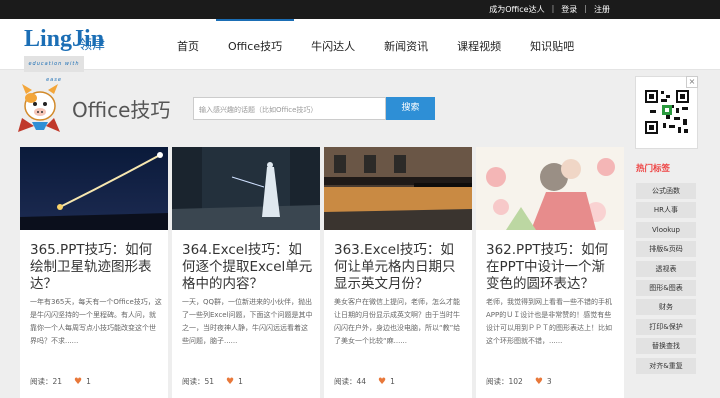 The height and width of the screenshot is (398, 720). What do you see at coordinates (350, 381) in the screenshot?
I see `views-count: 阅读：44` at bounding box center [350, 381].